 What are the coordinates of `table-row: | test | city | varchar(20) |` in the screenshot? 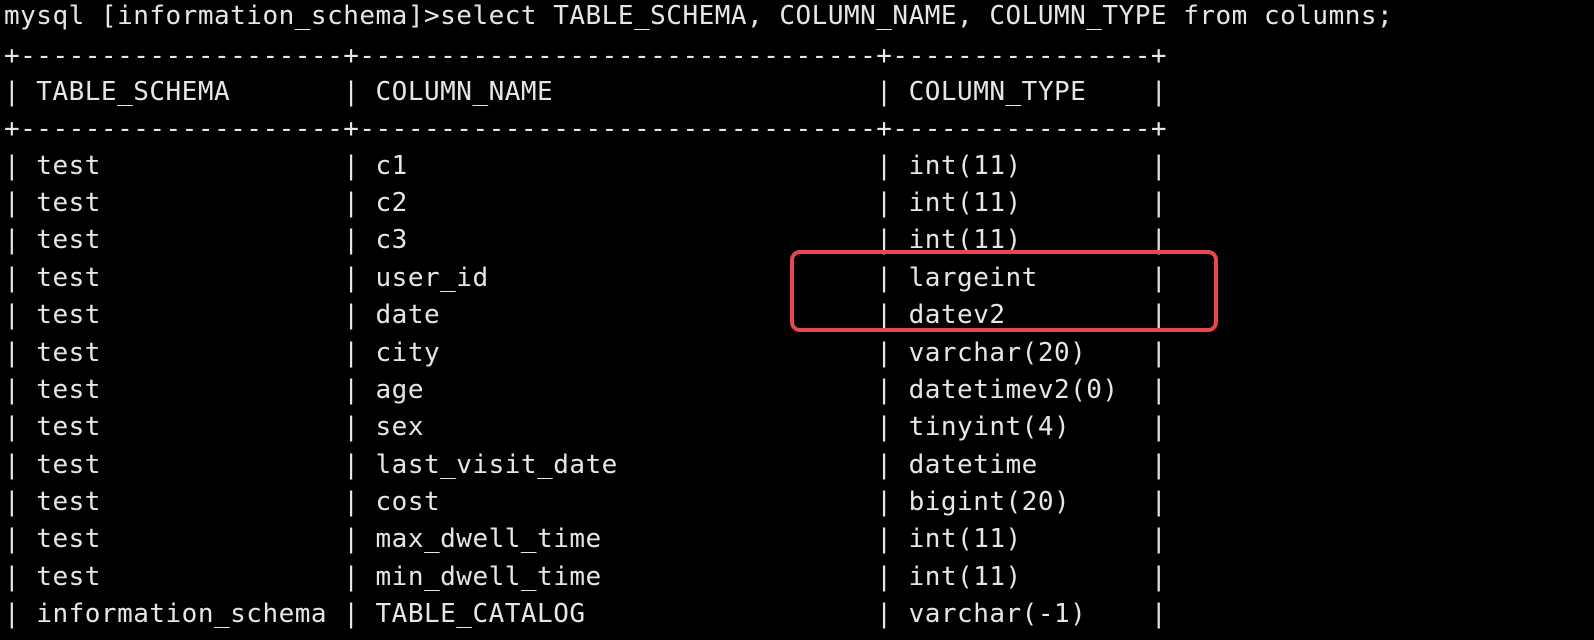 It's located at (586, 353).